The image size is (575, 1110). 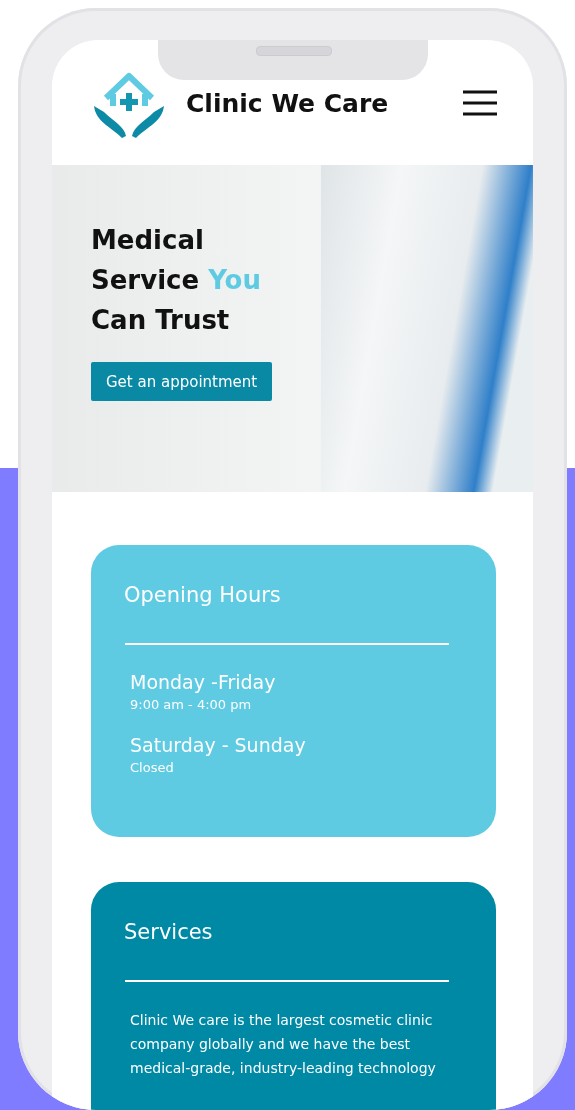 I want to click on card-title: Services, so click(x=169, y=932).